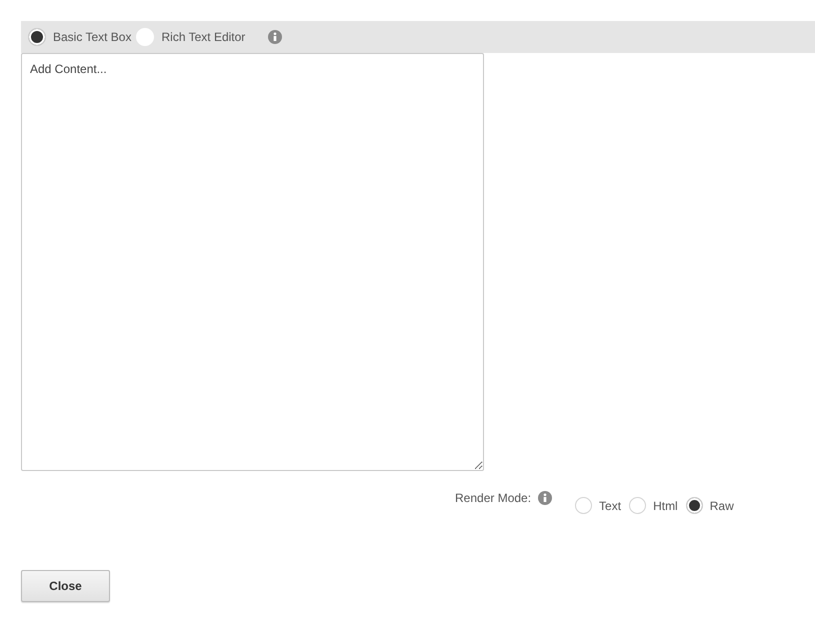  Describe the element at coordinates (722, 505) in the screenshot. I see `radio-label: Raw` at that location.